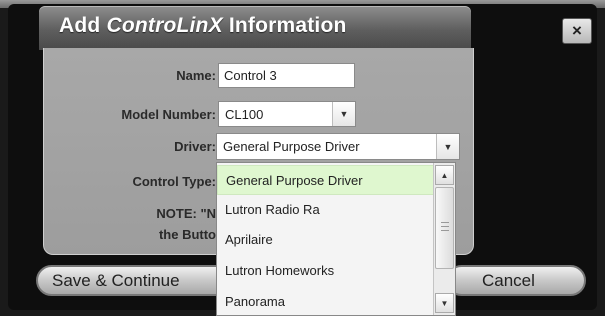 The height and width of the screenshot is (316, 605). I want to click on scroll-down-icon: ▼, so click(444, 303).